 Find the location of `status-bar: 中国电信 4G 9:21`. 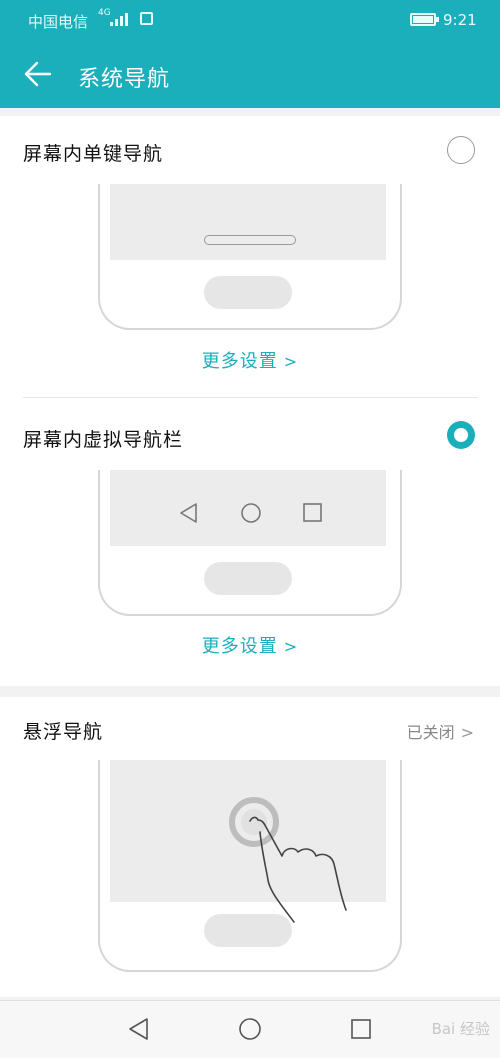

status-bar: 中国电信 4G 9:21 is located at coordinates (250, 20).